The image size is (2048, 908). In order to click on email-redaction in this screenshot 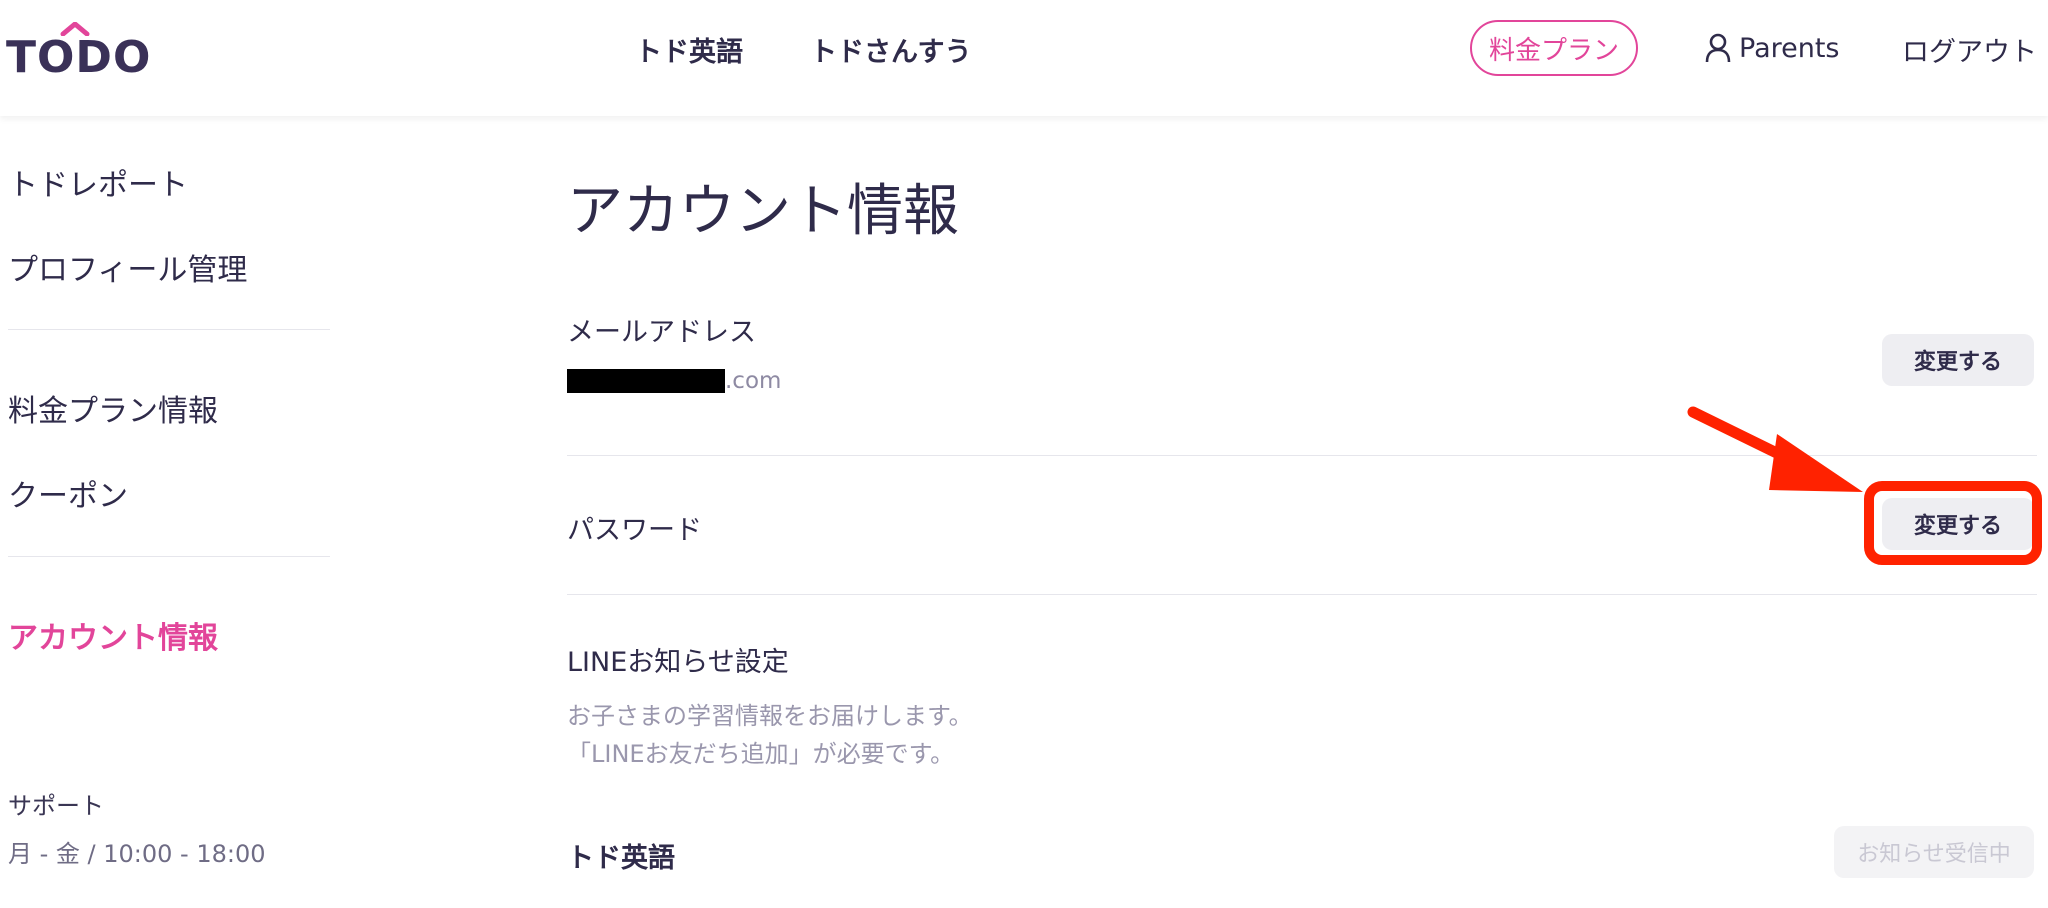, I will do `click(646, 381)`.